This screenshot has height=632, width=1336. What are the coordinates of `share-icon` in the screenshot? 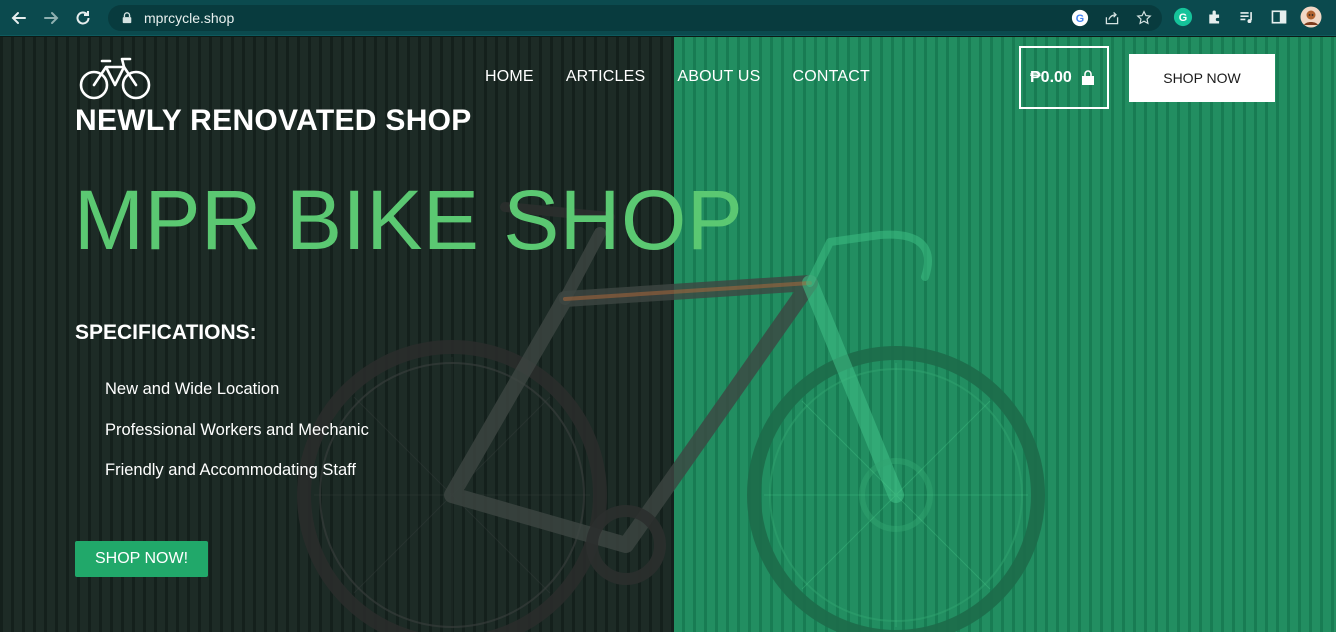 It's located at (1112, 18).